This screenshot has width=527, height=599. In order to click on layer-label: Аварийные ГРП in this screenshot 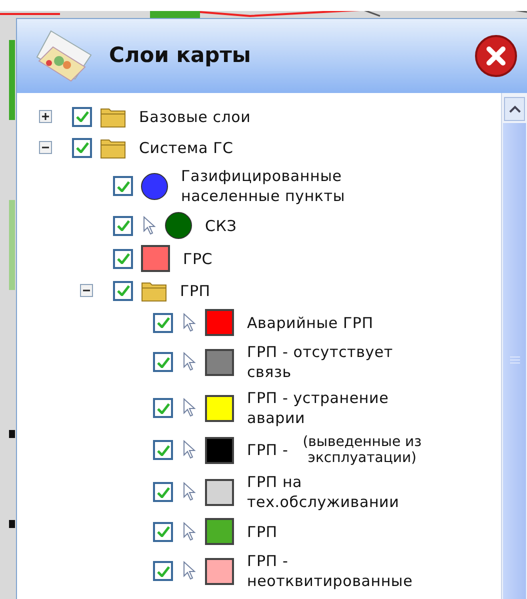, I will do `click(310, 322)`.